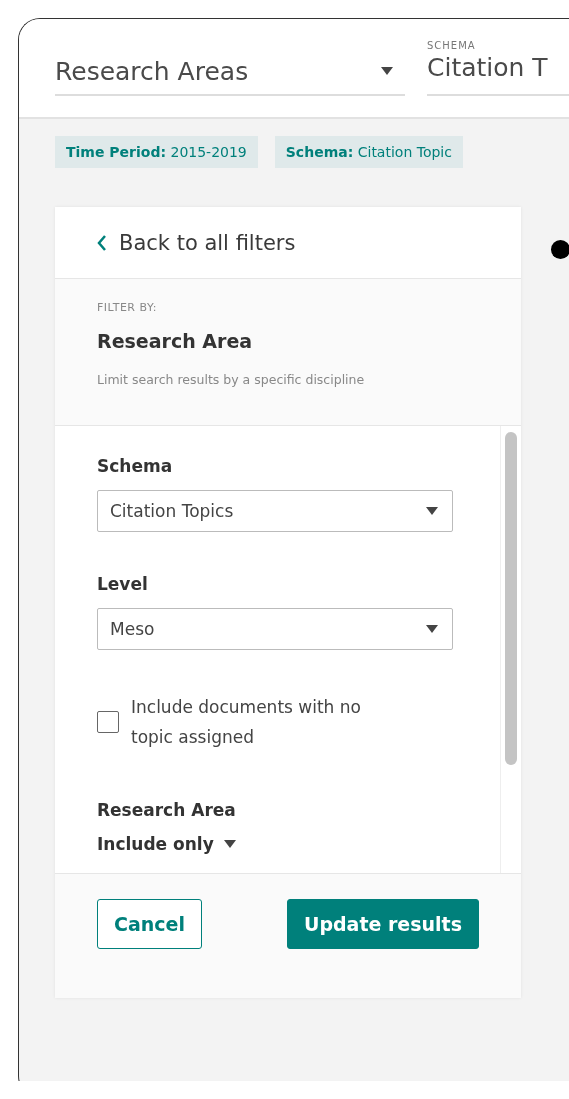  What do you see at coordinates (127, 307) in the screenshot?
I see `filter-by-label: FILTER BY:` at bounding box center [127, 307].